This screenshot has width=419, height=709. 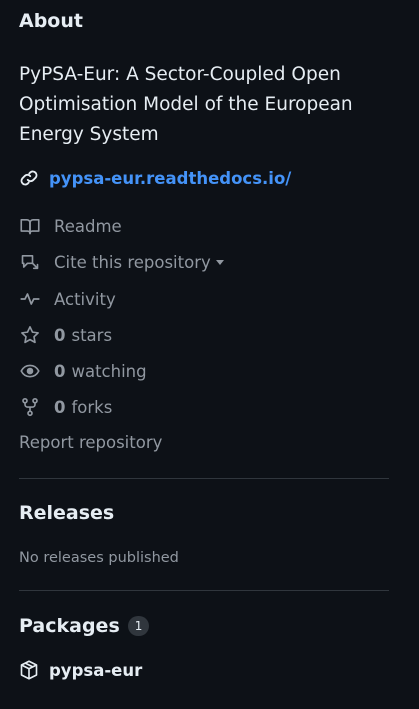 What do you see at coordinates (132, 262) in the screenshot?
I see `cite-label: Cite this repository` at bounding box center [132, 262].